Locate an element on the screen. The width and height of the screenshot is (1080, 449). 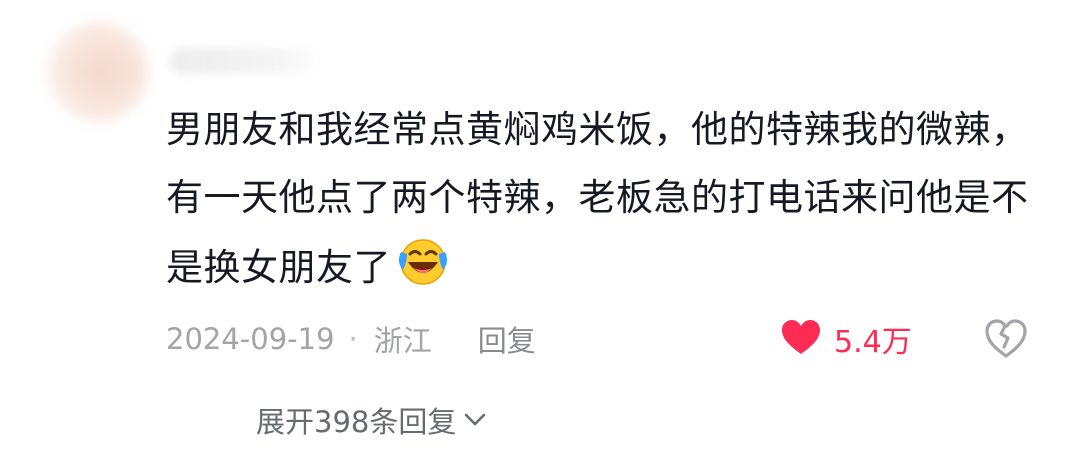
comment-date: 2024-09-19 is located at coordinates (250, 339).